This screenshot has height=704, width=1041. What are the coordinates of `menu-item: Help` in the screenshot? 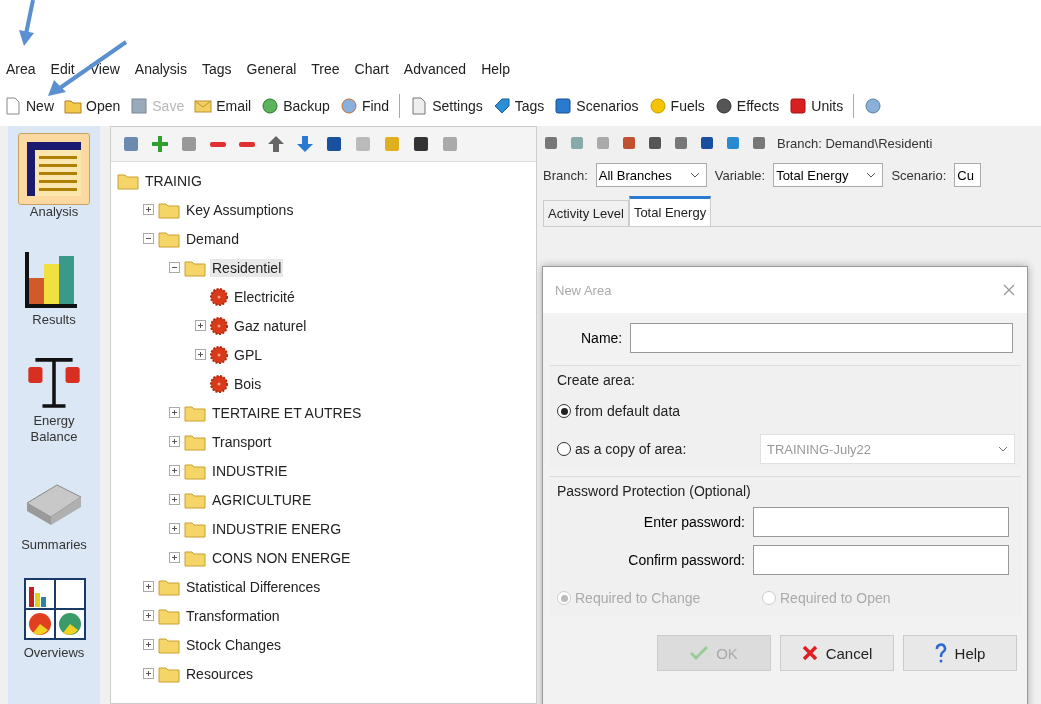 It's located at (495, 69).